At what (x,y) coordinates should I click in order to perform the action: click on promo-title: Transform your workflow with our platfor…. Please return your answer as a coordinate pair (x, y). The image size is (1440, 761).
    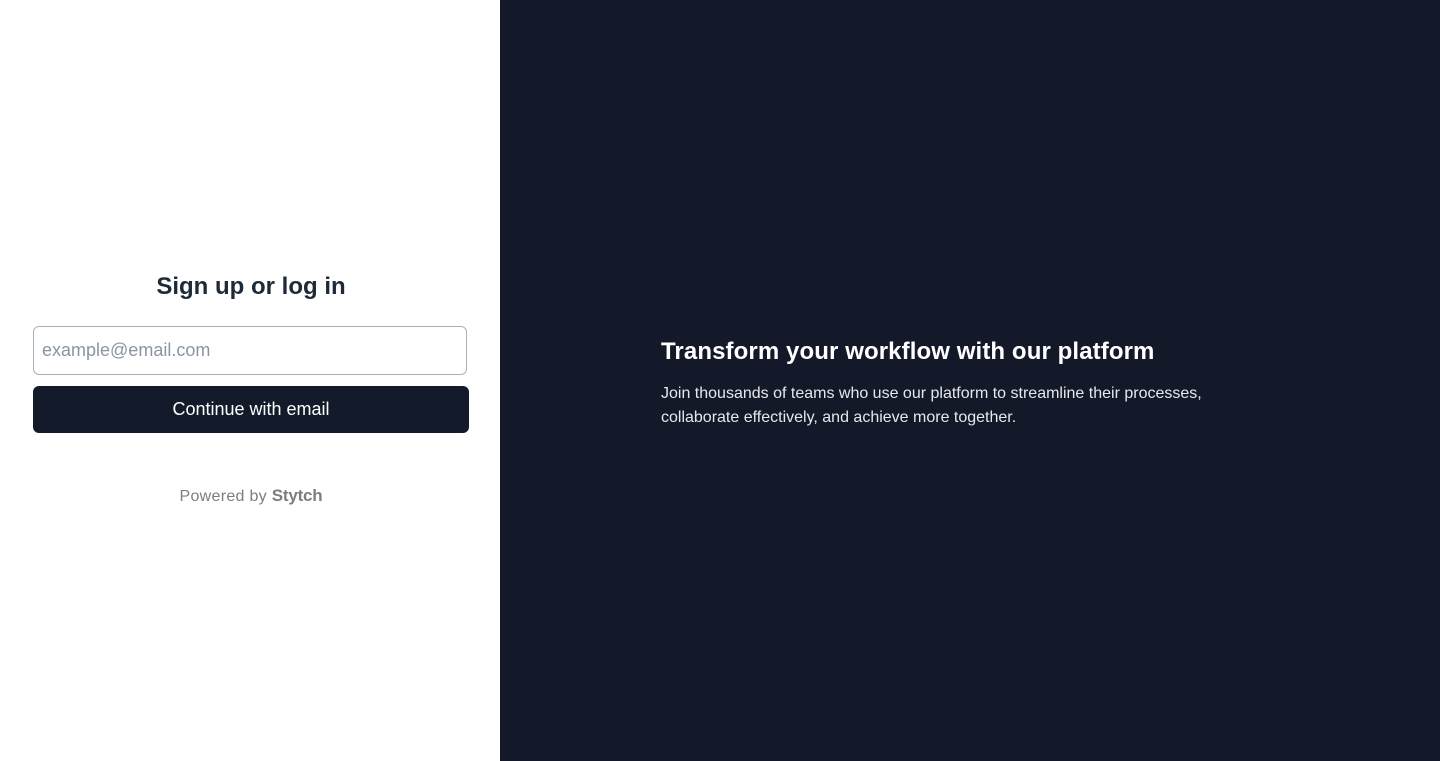
    Looking at the image, I should click on (908, 351).